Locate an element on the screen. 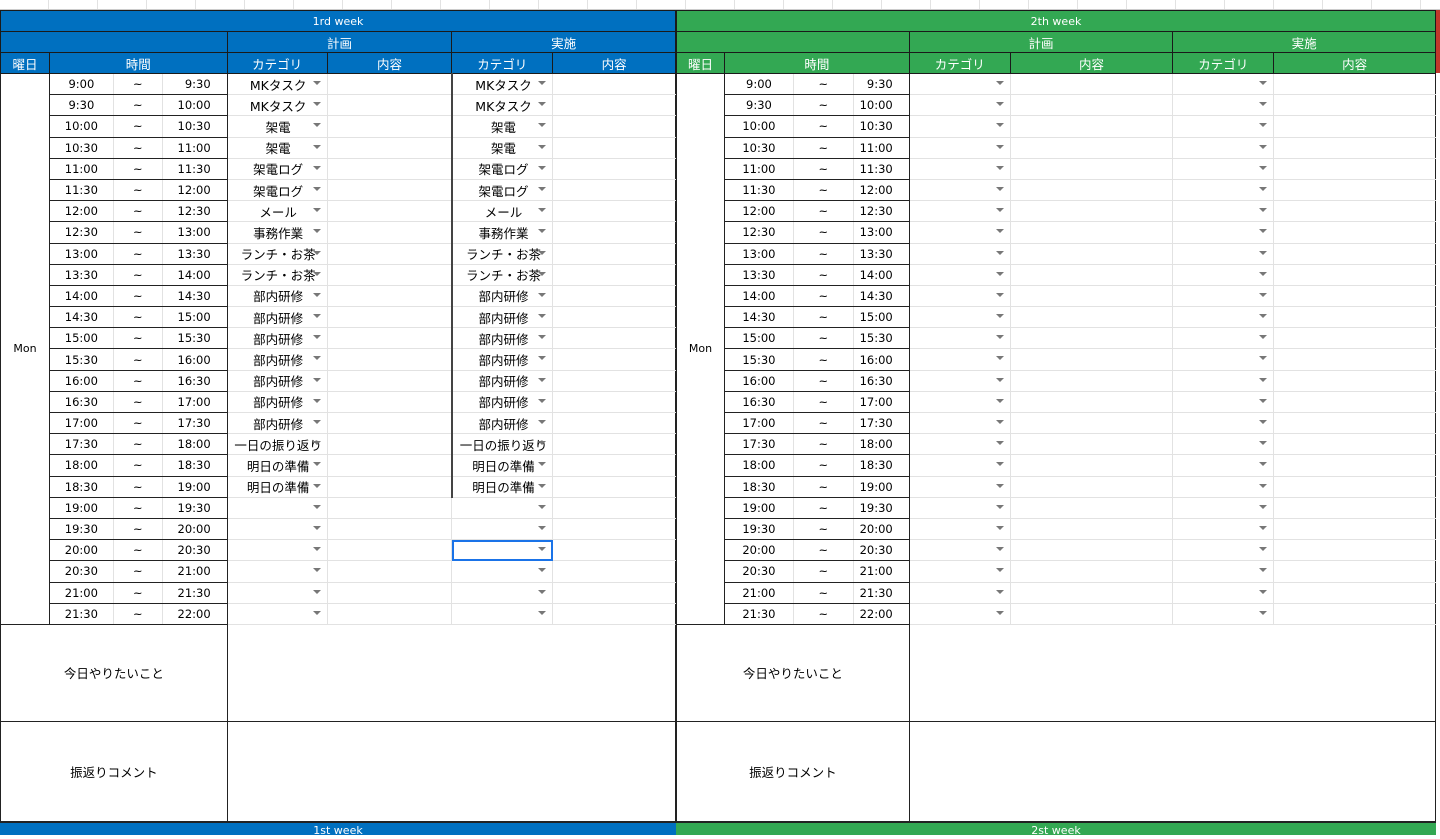  plan-category-dropdown: 部内研修 is located at coordinates (277, 338).